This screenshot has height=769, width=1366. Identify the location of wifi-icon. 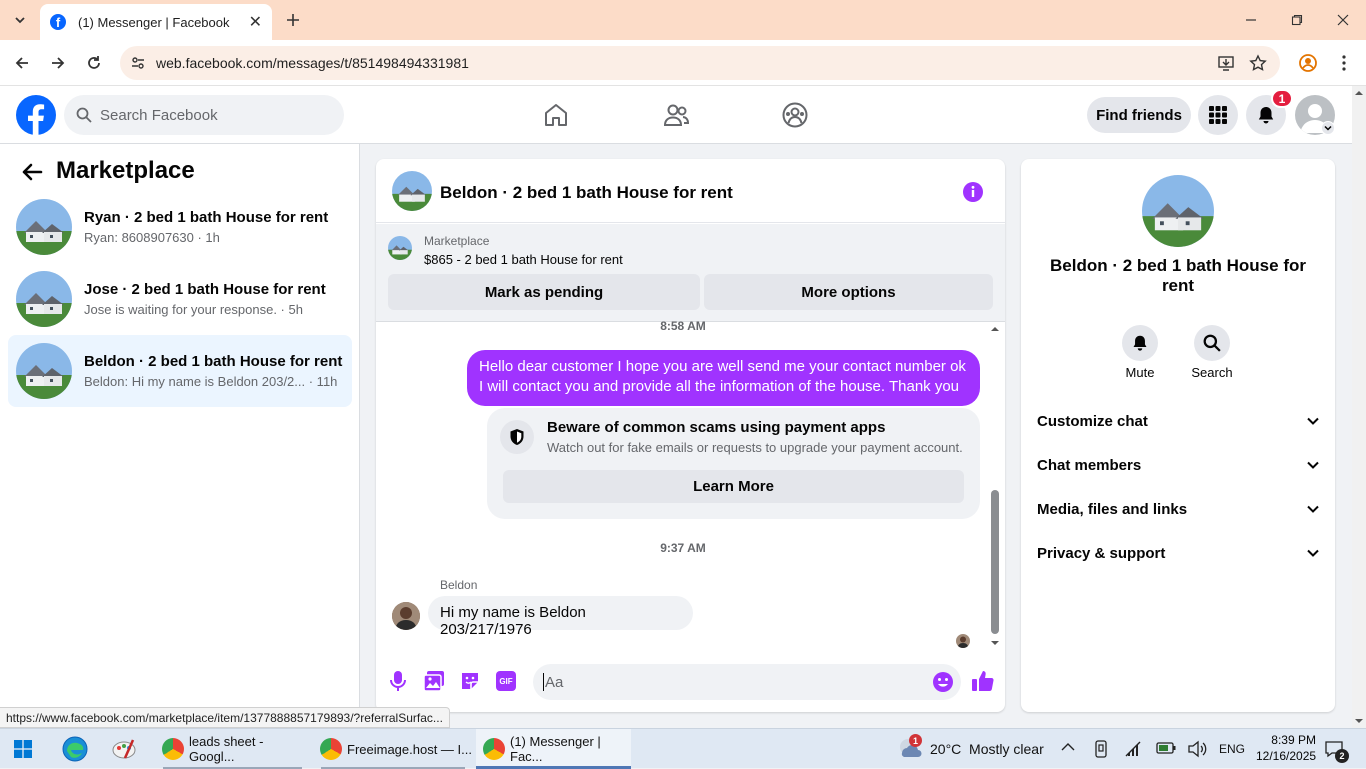
(1133, 749).